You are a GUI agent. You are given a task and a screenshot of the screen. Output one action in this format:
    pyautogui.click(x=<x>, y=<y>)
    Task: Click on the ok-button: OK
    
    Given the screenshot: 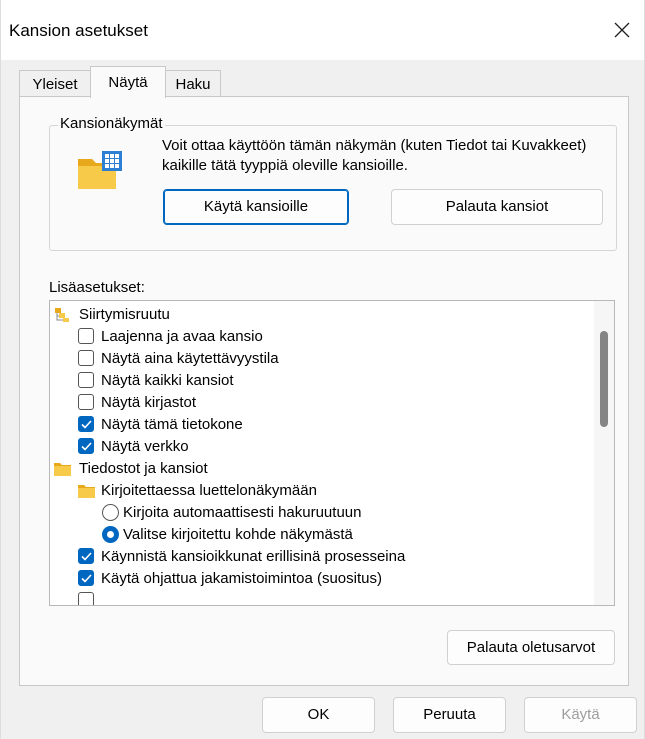 What is the action you would take?
    pyautogui.click(x=318, y=715)
    